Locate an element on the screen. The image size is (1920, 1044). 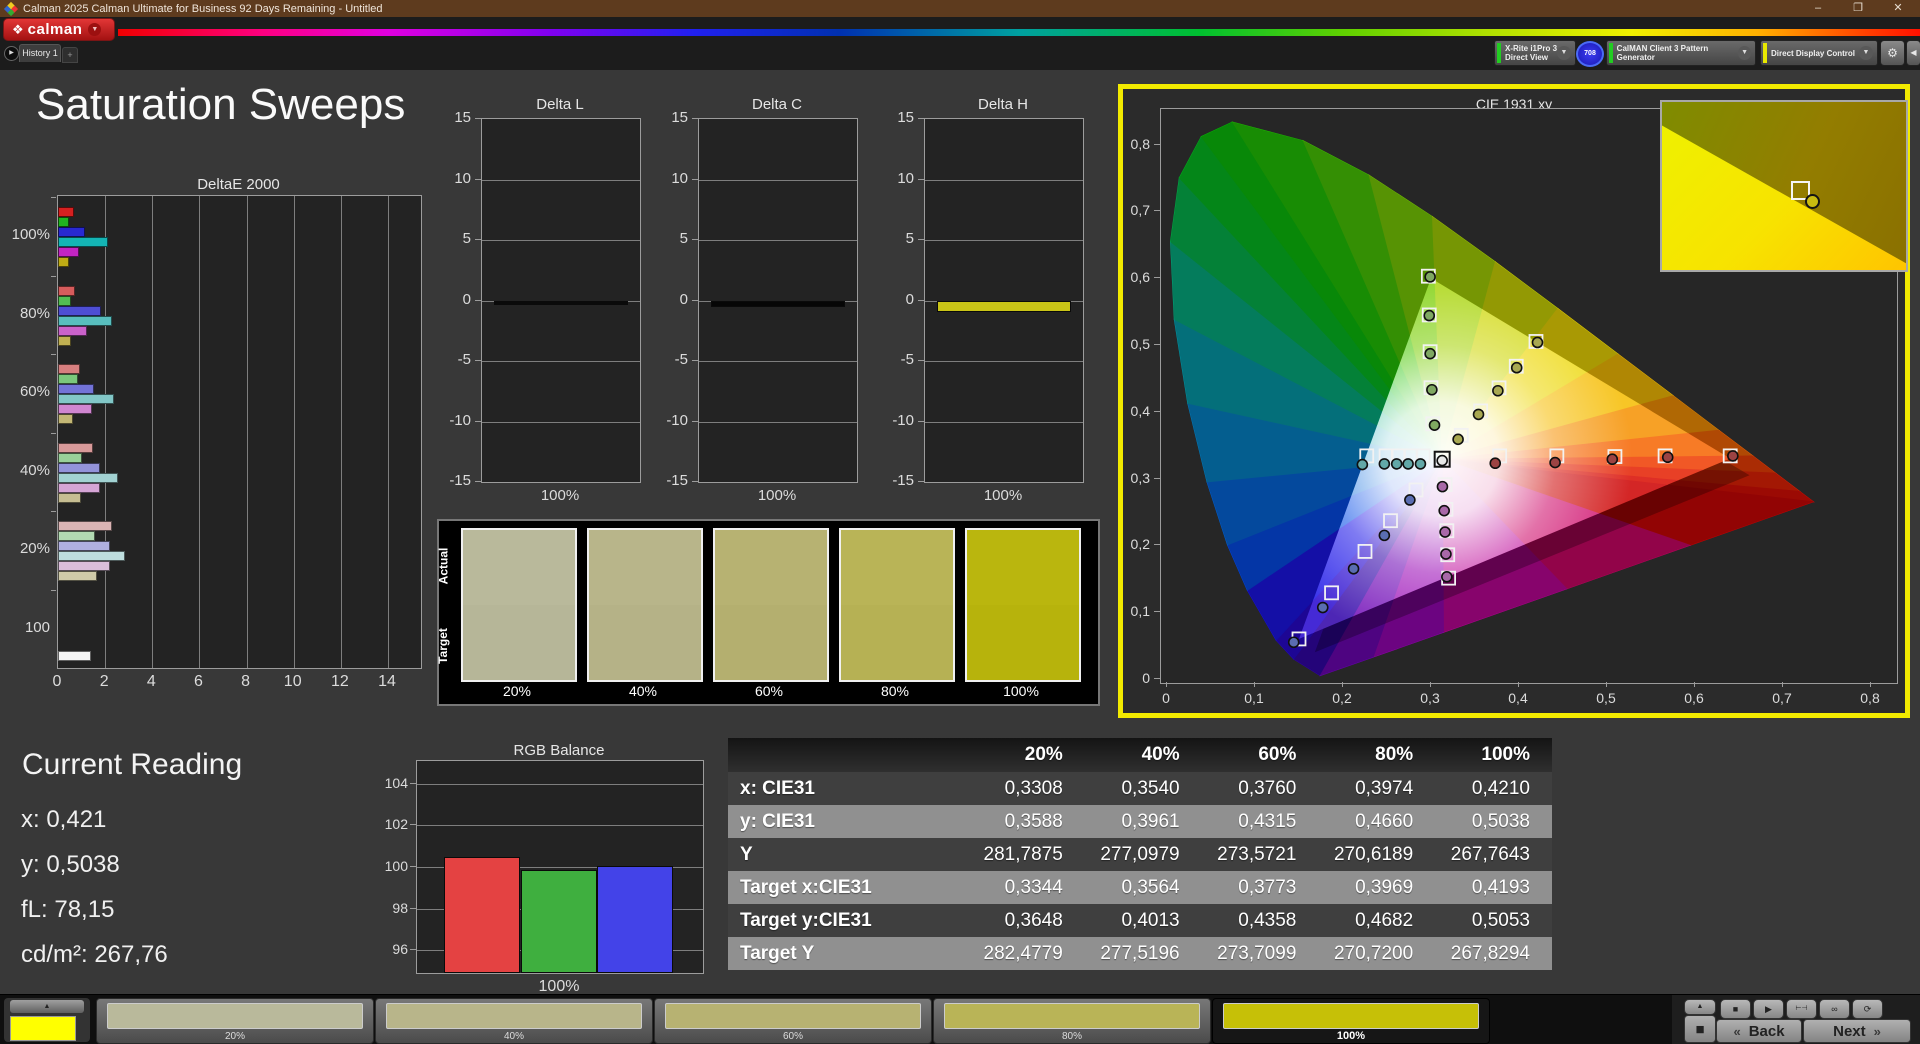
deltae-bar-60%-2 is located at coordinates (76, 389).